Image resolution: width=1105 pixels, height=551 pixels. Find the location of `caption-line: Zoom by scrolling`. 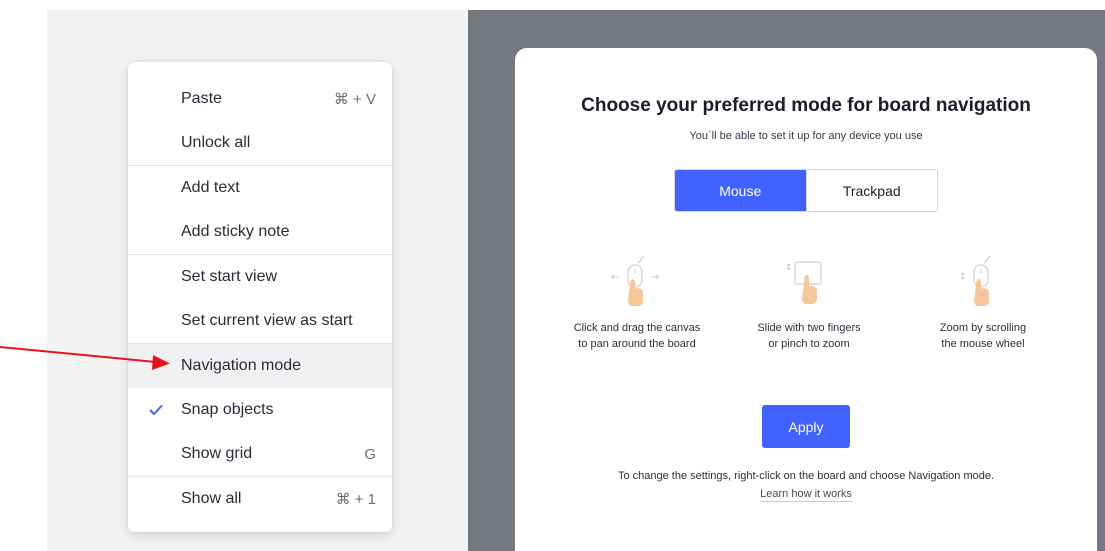

caption-line: Zoom by scrolling is located at coordinates (983, 328).